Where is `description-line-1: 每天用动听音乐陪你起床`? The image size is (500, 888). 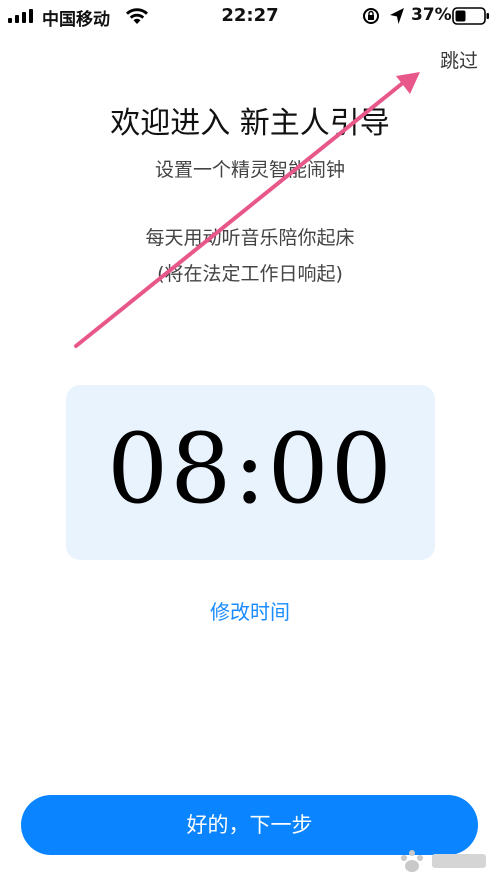 description-line-1: 每天用动听音乐陪你起床 is located at coordinates (250, 238).